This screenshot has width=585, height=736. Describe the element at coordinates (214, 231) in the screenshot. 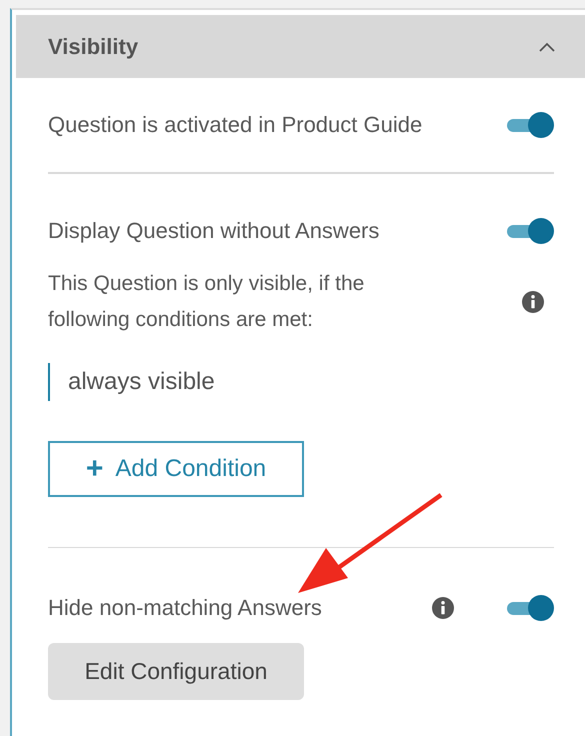

I see `setting-label: Display Question without Answers` at that location.